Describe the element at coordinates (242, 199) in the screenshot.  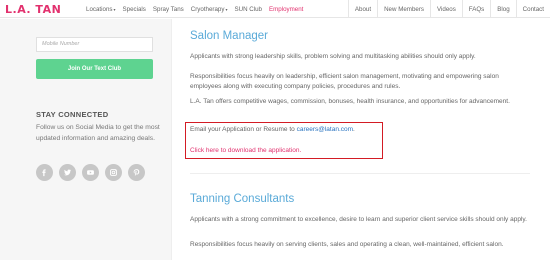
I see `tanning-consultants-title: Tanning Consultants` at that location.